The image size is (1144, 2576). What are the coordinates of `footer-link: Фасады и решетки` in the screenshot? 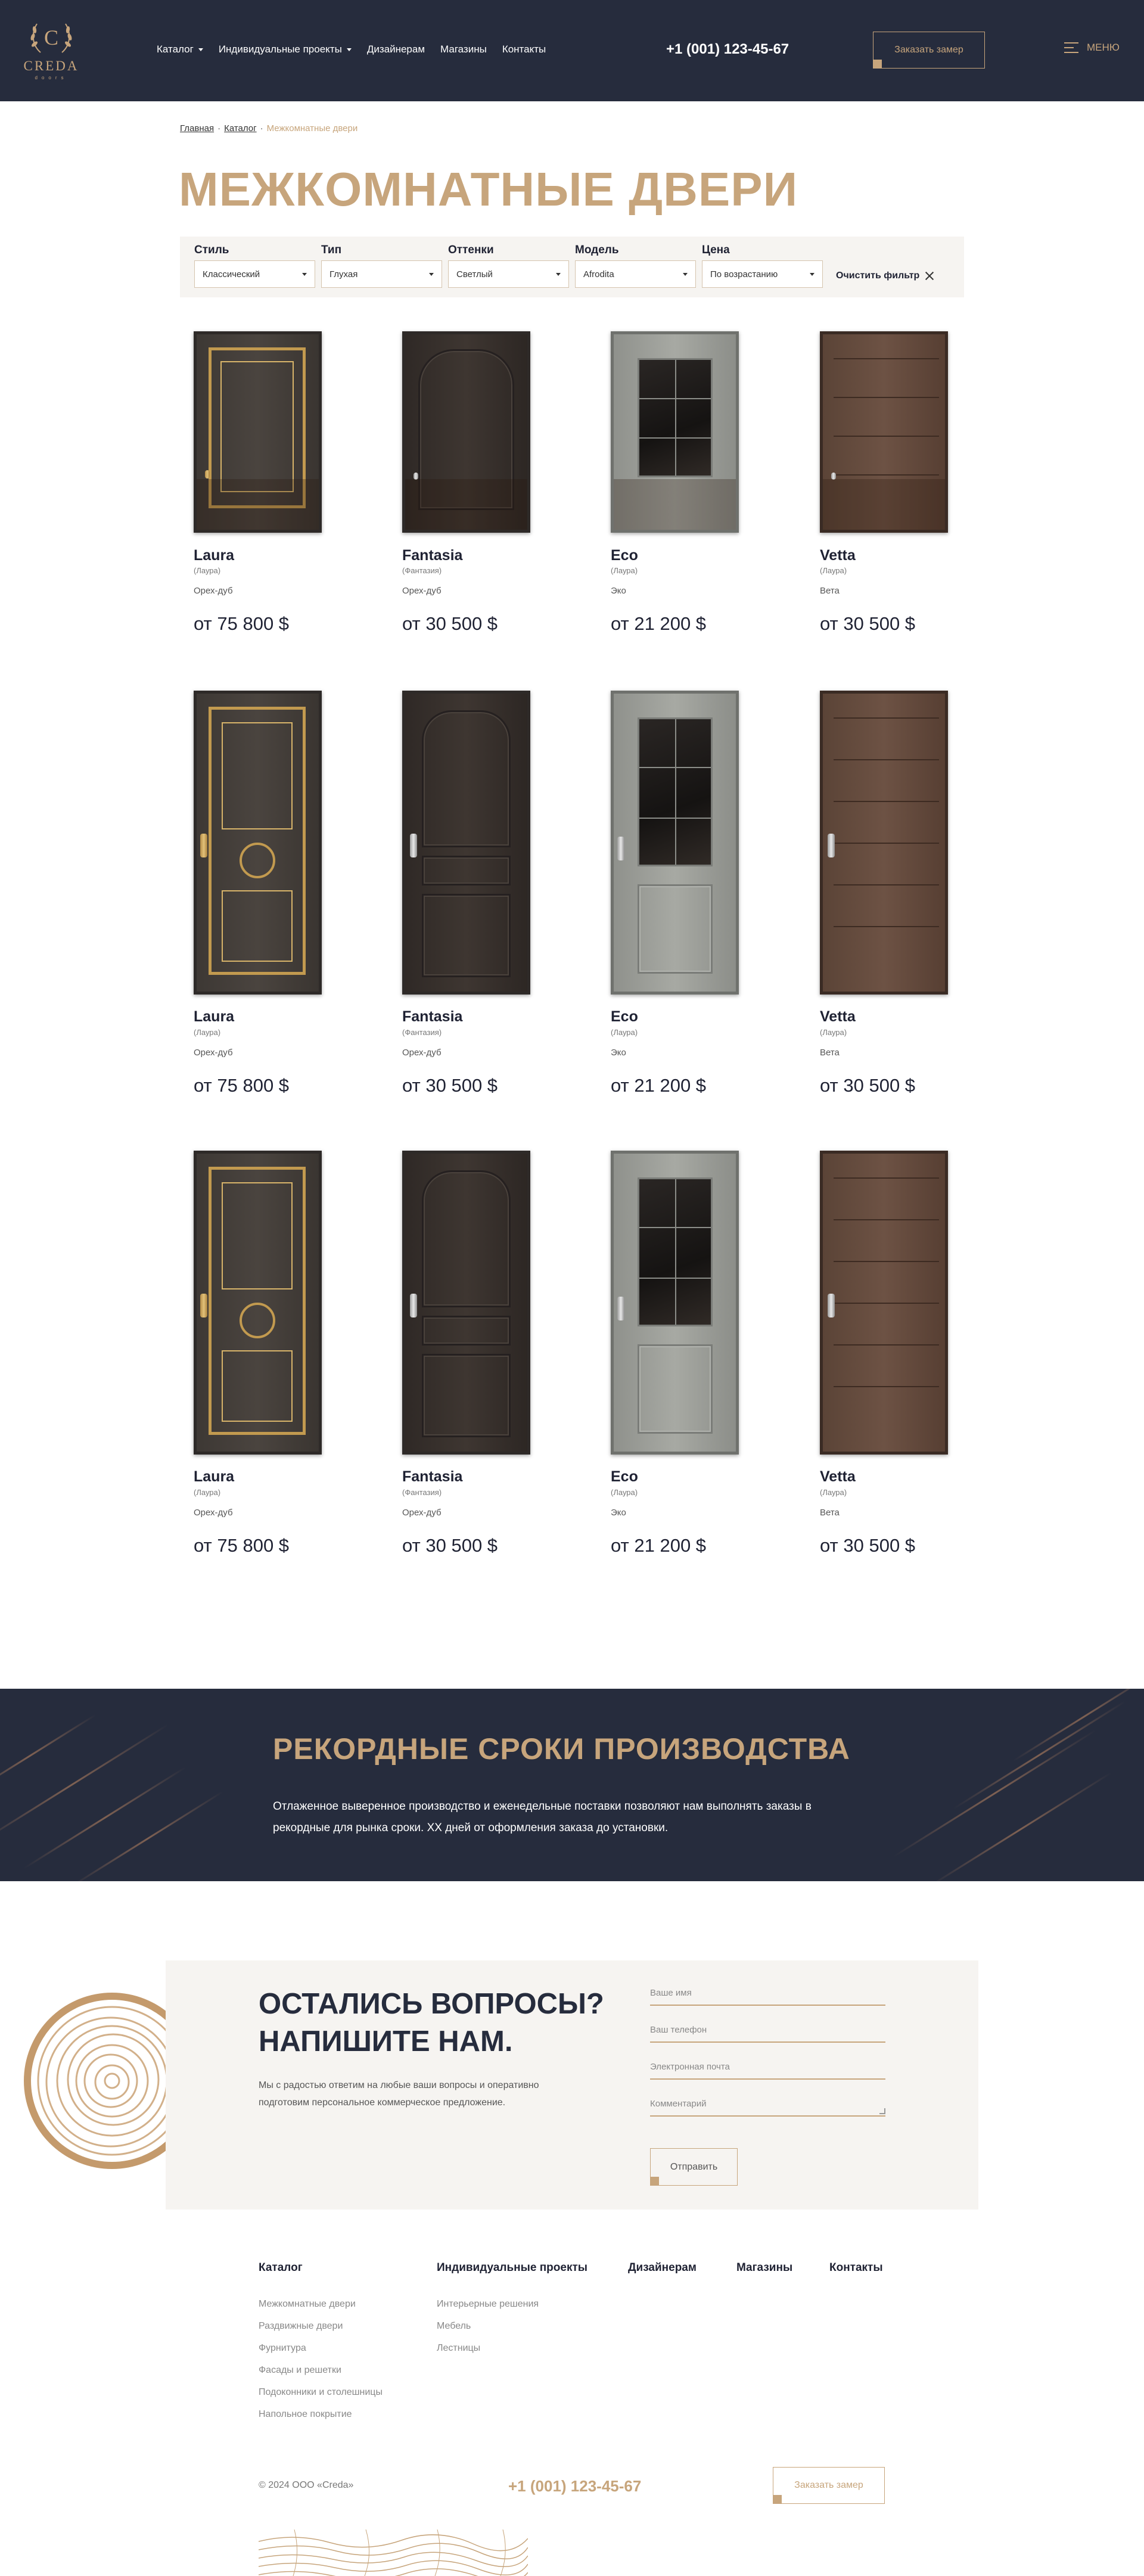 It's located at (321, 2376).